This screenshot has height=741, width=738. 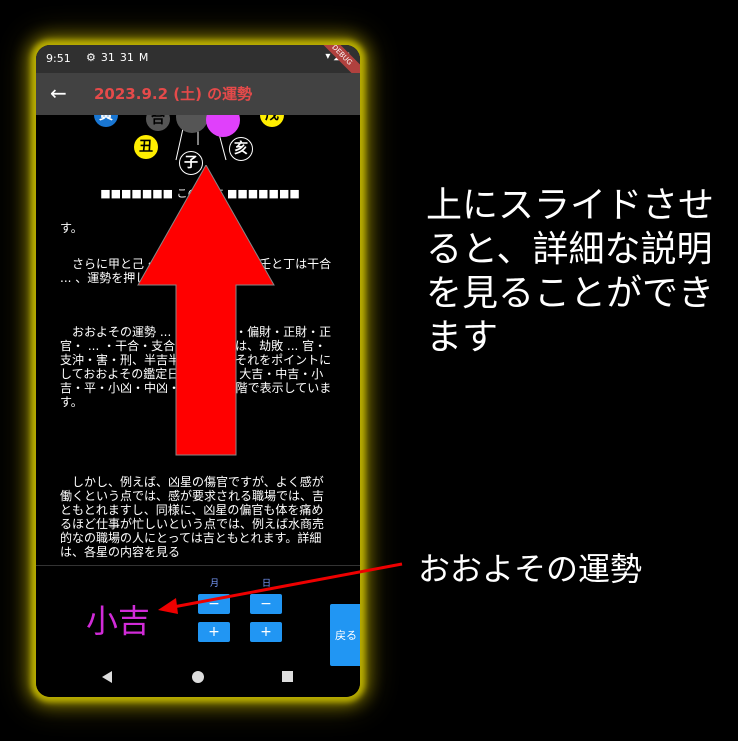 I want to click on month-label: 月, so click(x=215, y=584).